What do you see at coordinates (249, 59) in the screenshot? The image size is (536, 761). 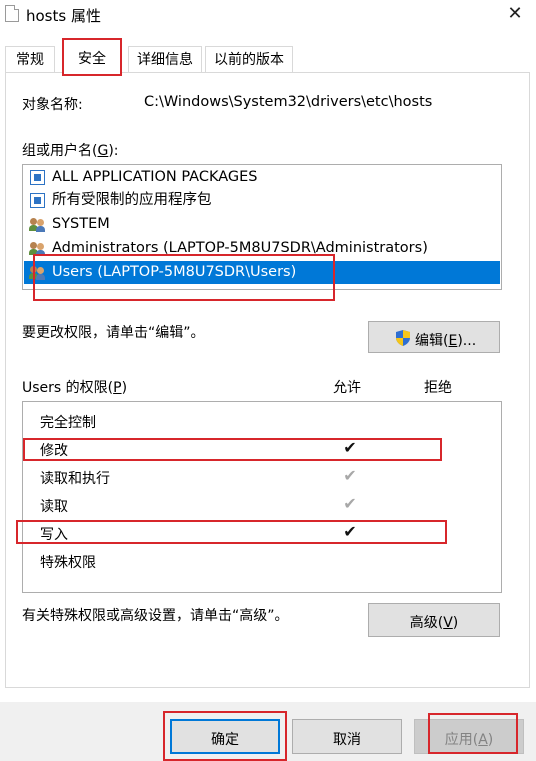 I see `tab-previous-versions: 以前的版本` at bounding box center [249, 59].